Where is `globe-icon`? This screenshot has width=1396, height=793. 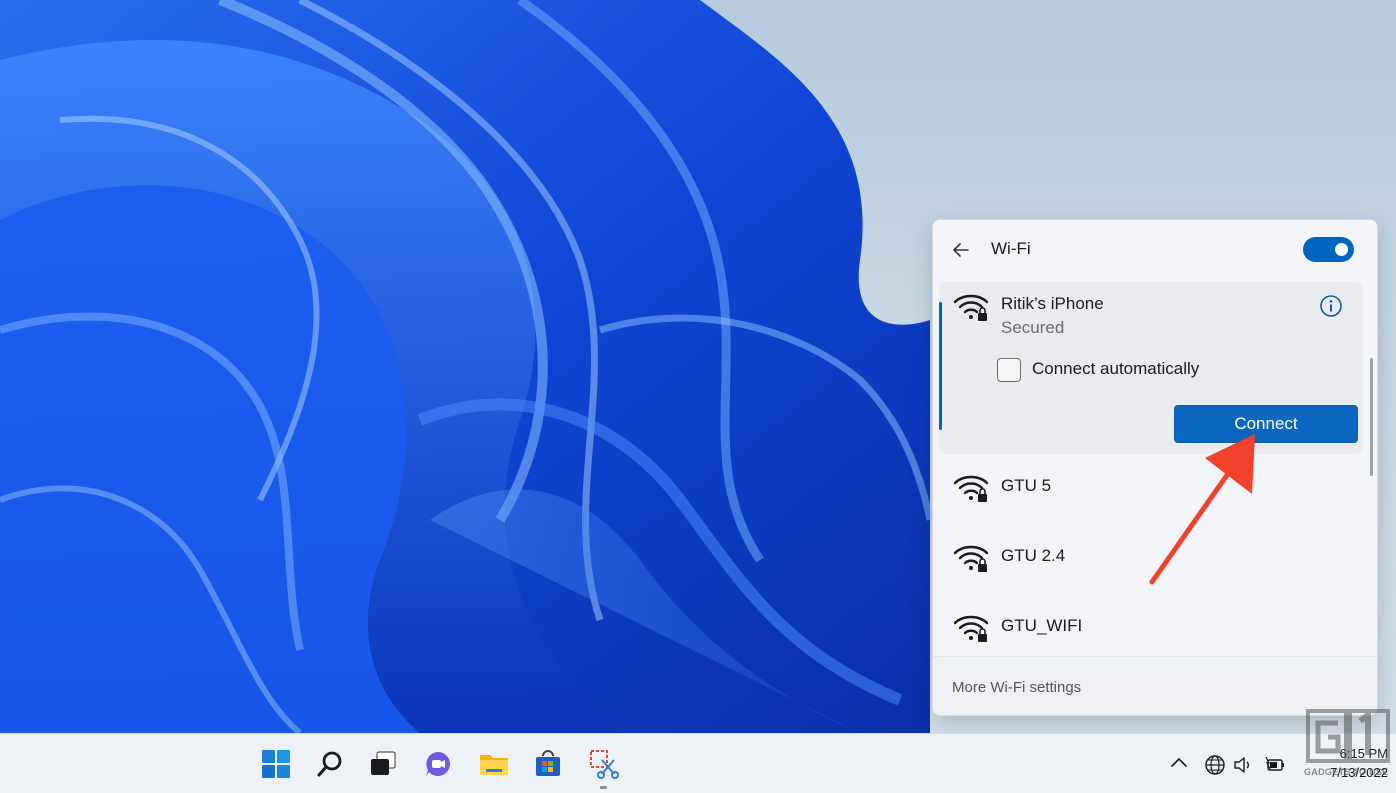
globe-icon is located at coordinates (1215, 765).